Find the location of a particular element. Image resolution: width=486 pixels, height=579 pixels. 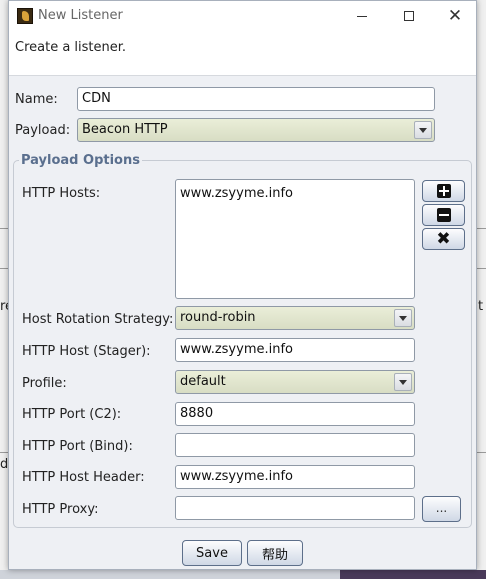

profile-dropdown-button is located at coordinates (403, 382).